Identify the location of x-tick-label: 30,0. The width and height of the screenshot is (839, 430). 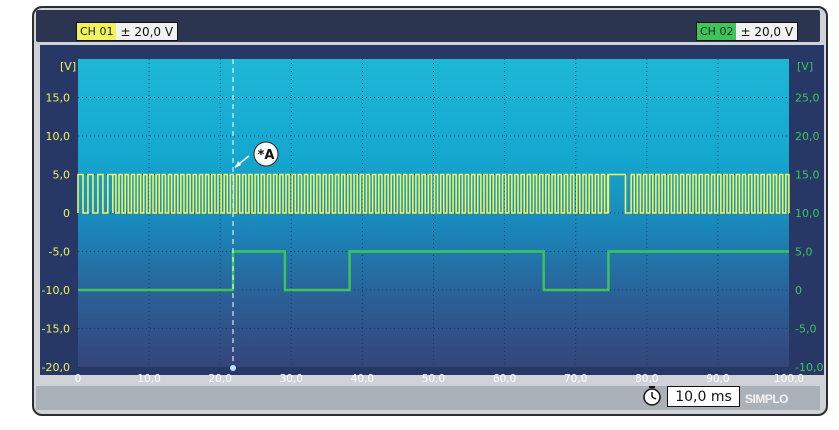
(291, 379).